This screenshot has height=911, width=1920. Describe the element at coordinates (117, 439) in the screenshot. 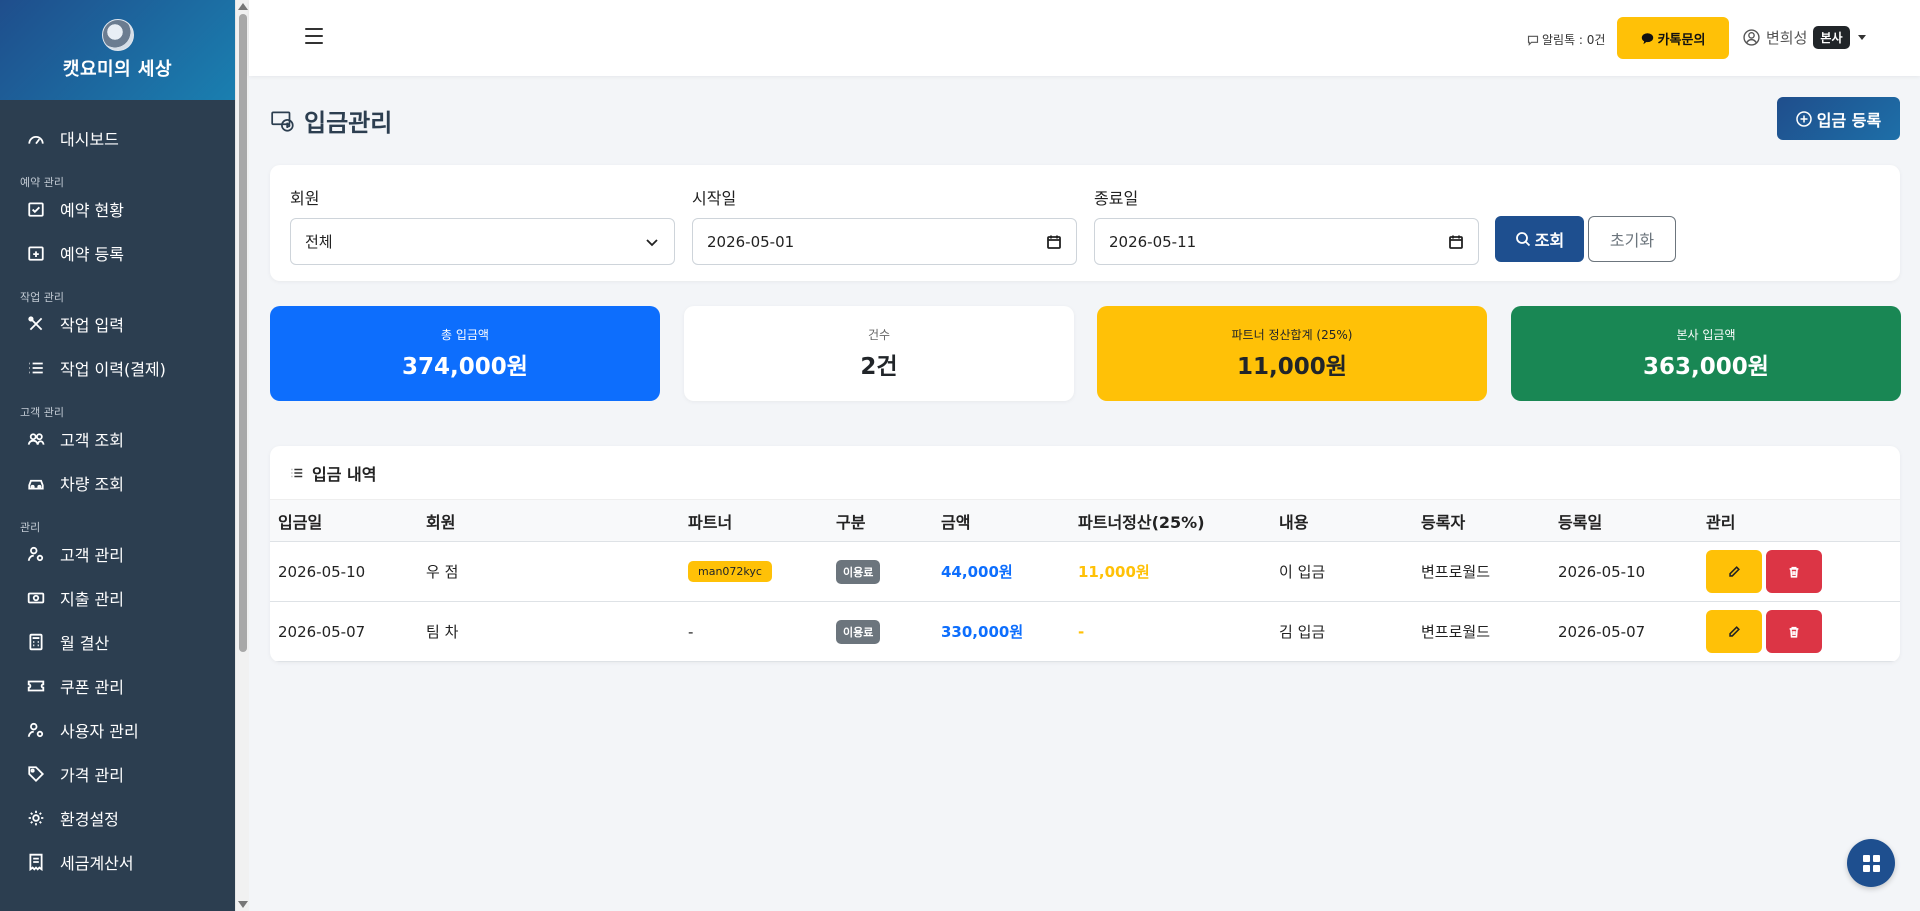

I see `sidebar-item: 고객 조회` at that location.